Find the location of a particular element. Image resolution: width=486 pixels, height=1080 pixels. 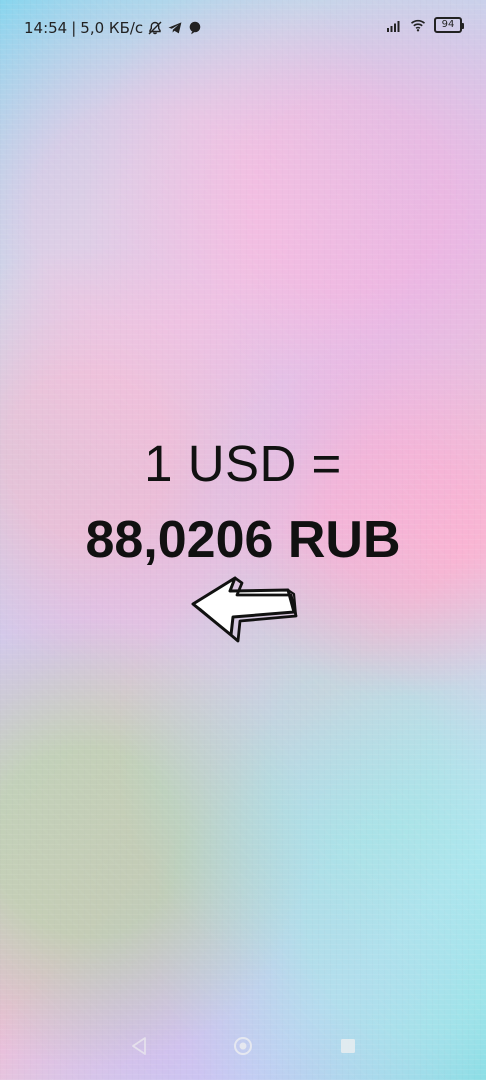

rate-base-currency: 1 USD = is located at coordinates (243, 463).